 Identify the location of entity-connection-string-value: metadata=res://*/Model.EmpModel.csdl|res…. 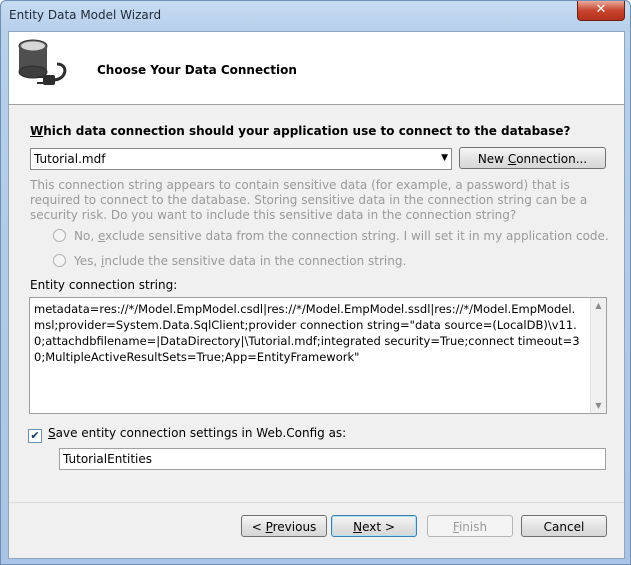
(307, 333).